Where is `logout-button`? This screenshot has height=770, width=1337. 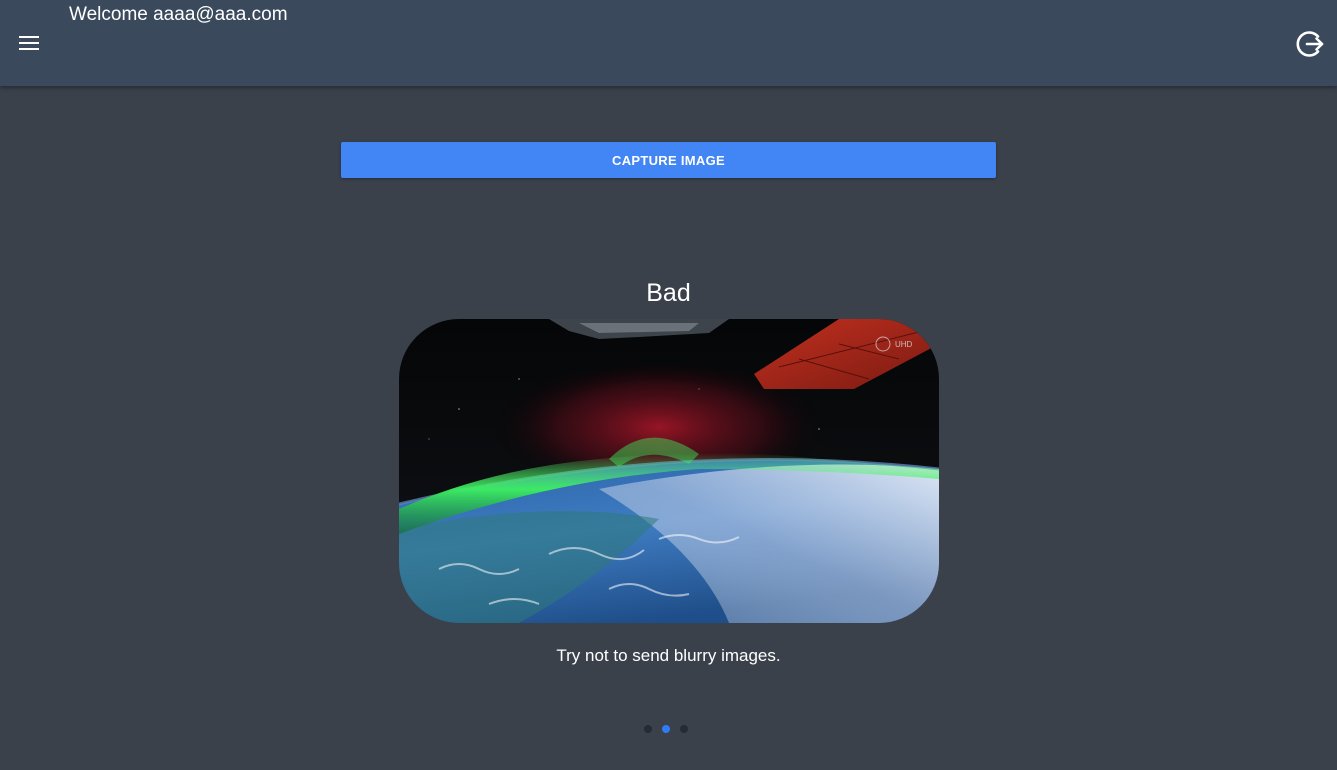 logout-button is located at coordinates (1311, 44).